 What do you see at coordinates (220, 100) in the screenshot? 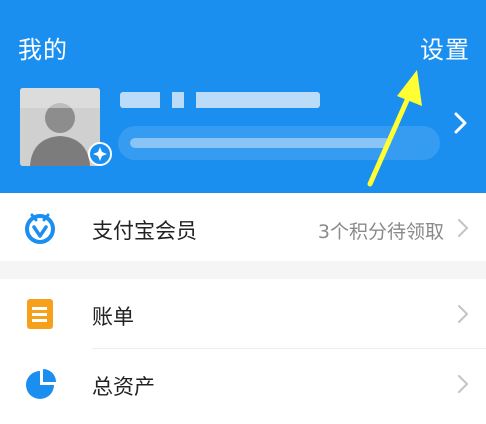
I see `username-placeholder` at bounding box center [220, 100].